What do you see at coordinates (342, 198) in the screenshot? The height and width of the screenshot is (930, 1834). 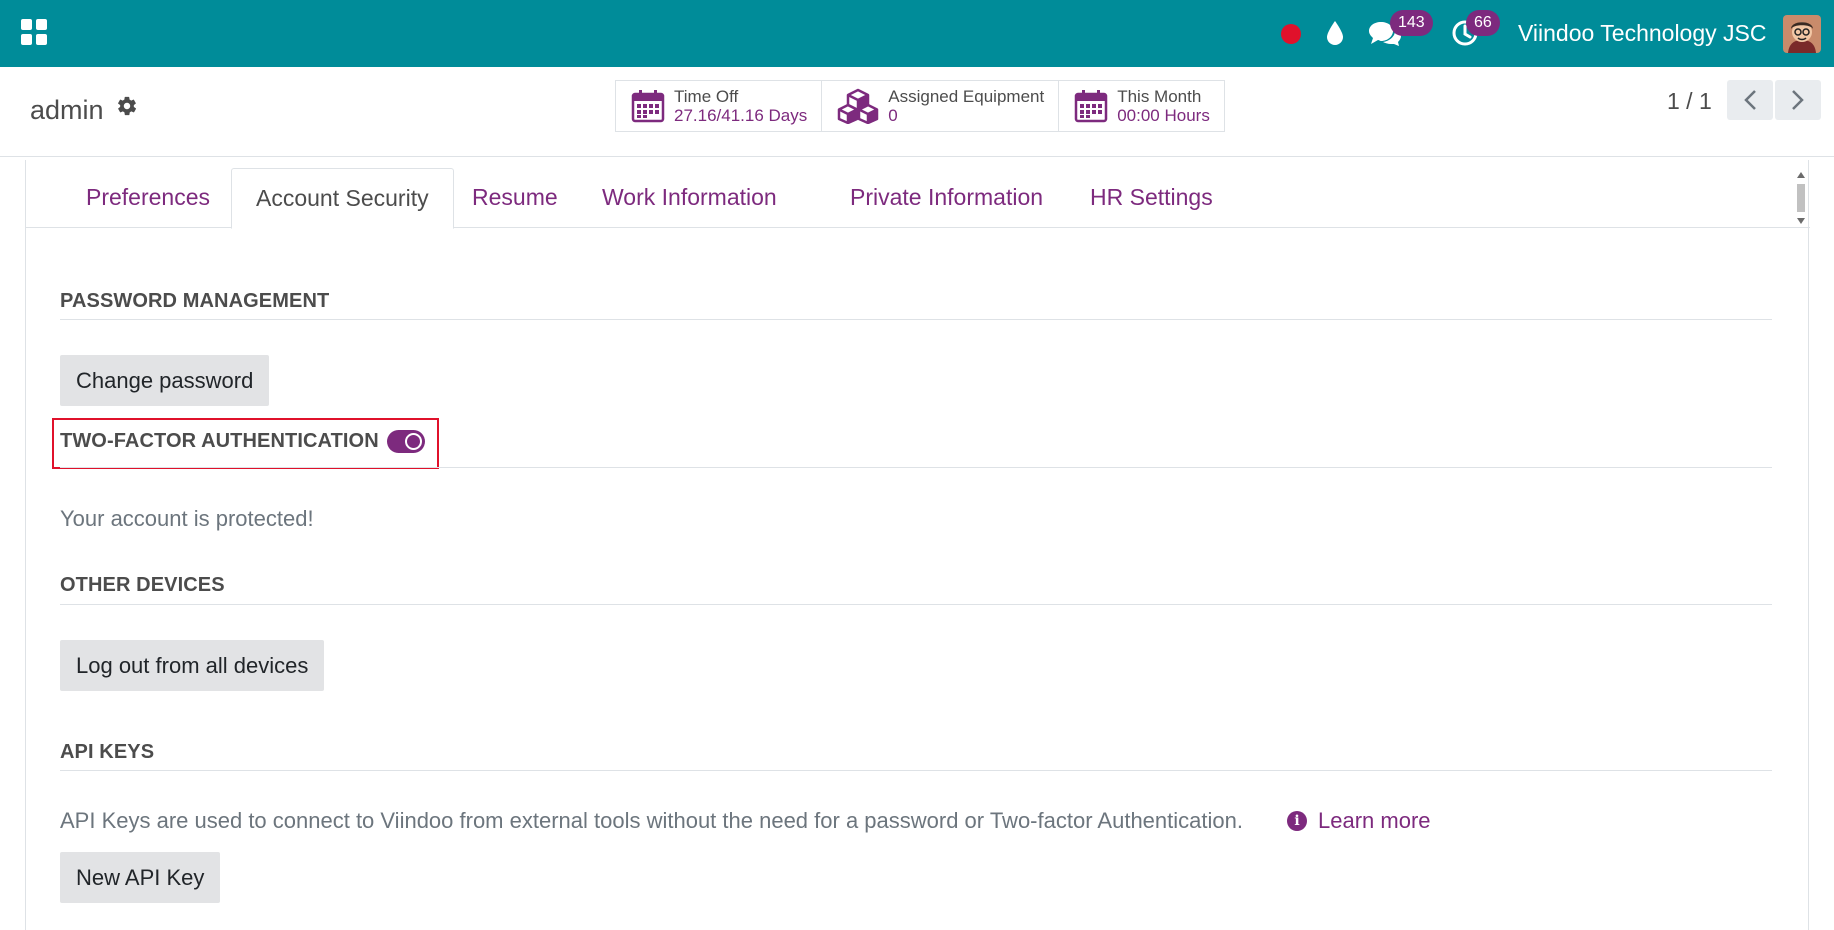 I see `tab-account-security: Account Security` at bounding box center [342, 198].